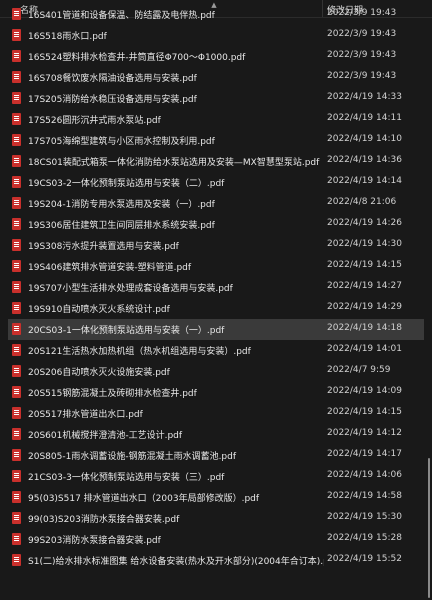 Image resolution: width=432 pixels, height=600 pixels. I want to click on file-name: 16S401管道和设备保温、防结露及电伴热.pdf, so click(121, 16).